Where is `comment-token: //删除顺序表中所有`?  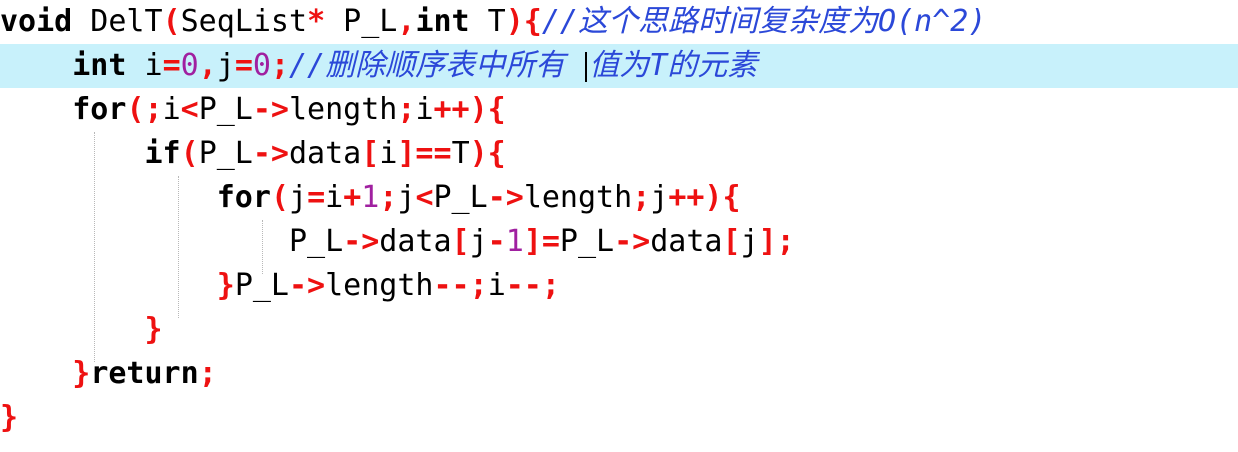
comment-token: //删除顺序表中所有 is located at coordinates (436, 65).